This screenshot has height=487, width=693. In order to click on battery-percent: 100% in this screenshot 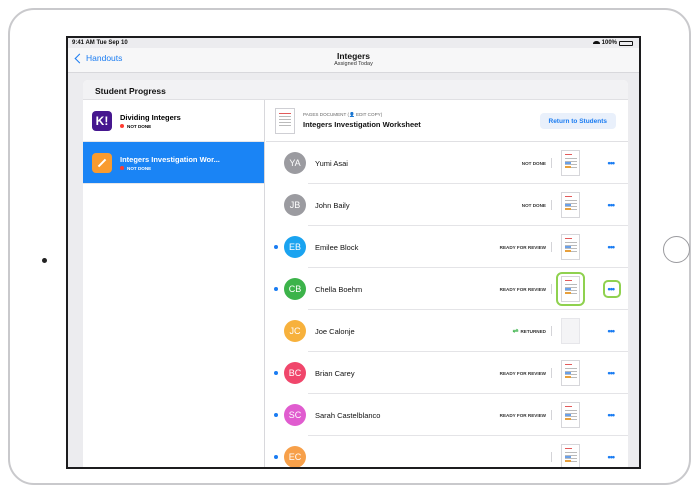, I will do `click(609, 43)`.